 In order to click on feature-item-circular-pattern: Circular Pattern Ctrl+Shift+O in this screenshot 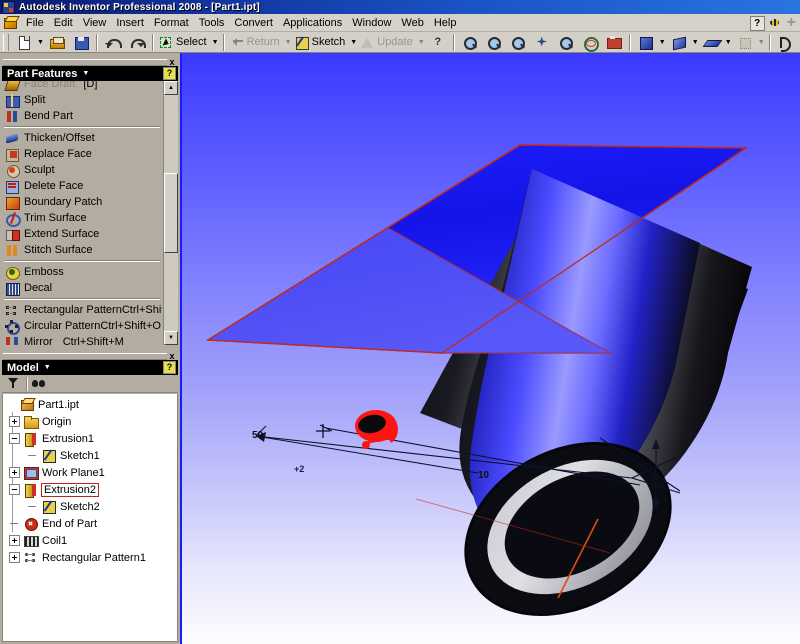, I will do `click(82, 326)`.